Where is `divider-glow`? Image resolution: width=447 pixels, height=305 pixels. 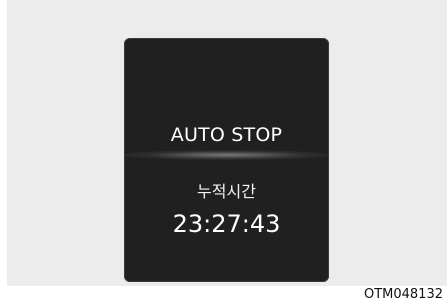 divider-glow is located at coordinates (226, 155).